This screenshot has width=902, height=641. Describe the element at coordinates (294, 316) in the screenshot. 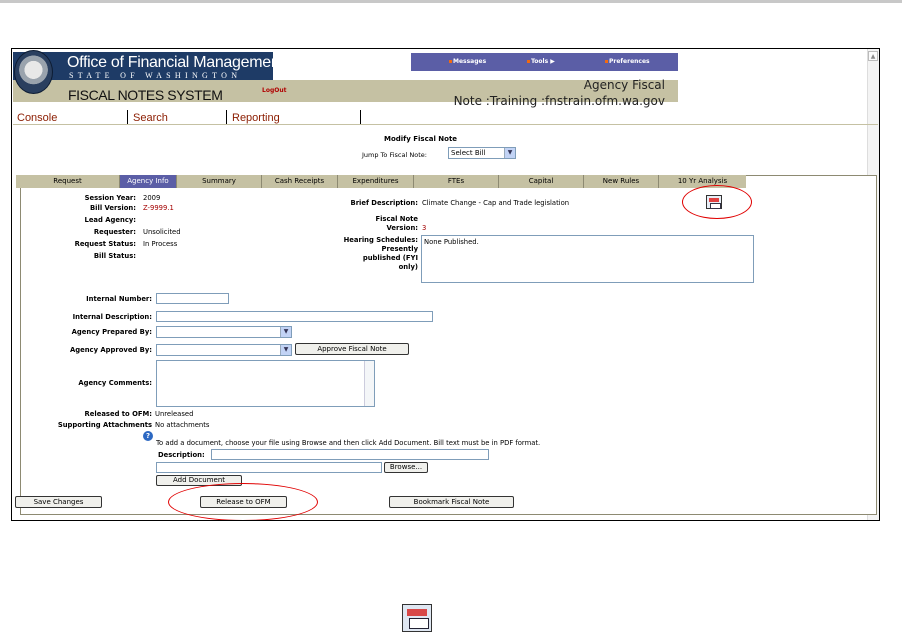

I see `internal-description-input` at that location.